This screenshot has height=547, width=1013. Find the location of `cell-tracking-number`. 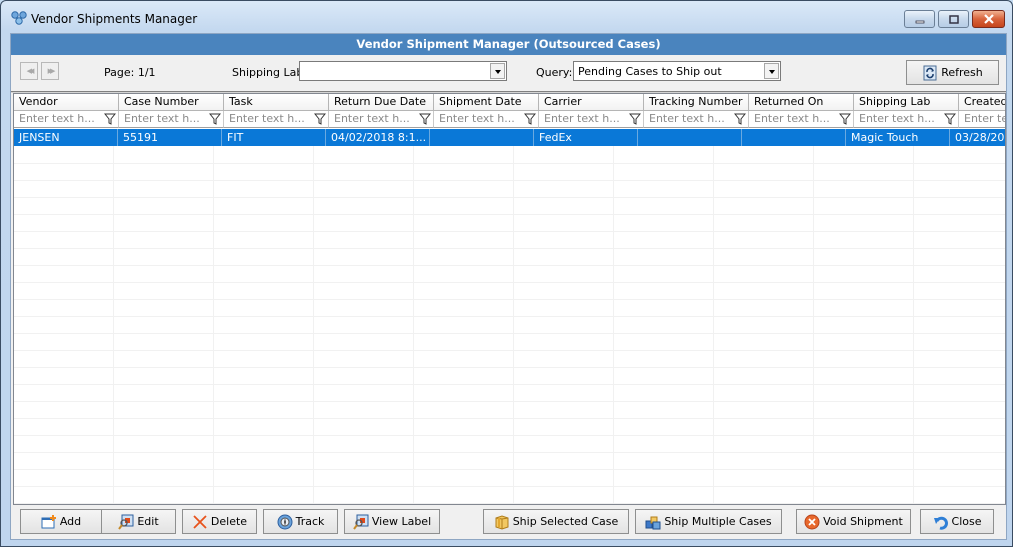

cell-tracking-number is located at coordinates (690, 137).